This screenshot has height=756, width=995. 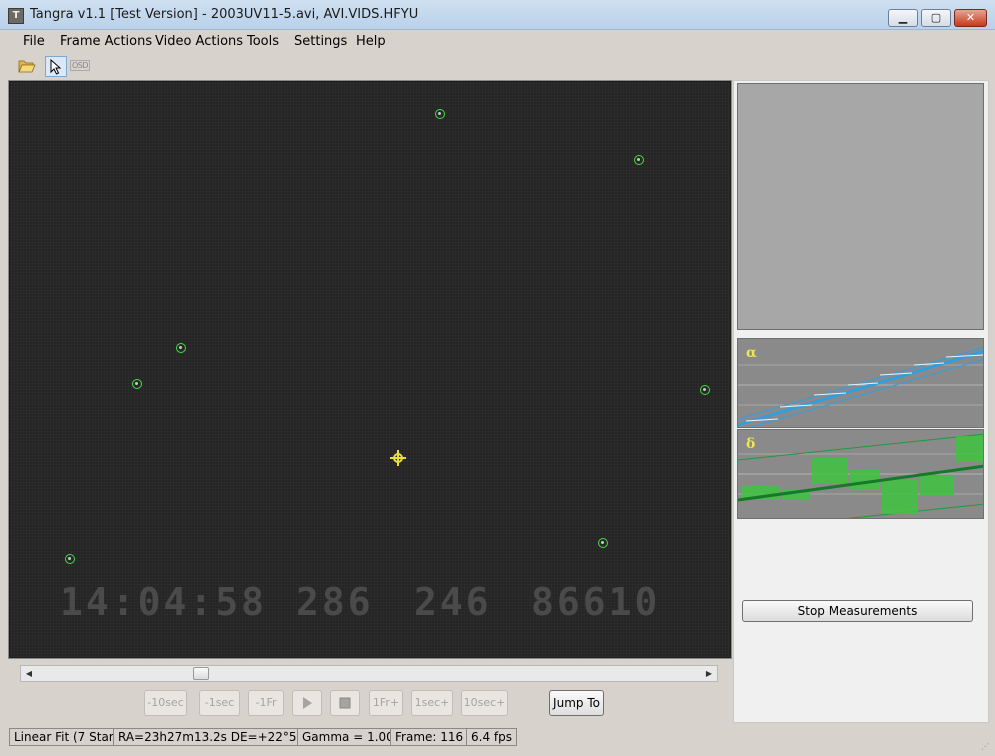 What do you see at coordinates (106, 41) in the screenshot?
I see `menu-frame-actions: Frame Actions` at bounding box center [106, 41].